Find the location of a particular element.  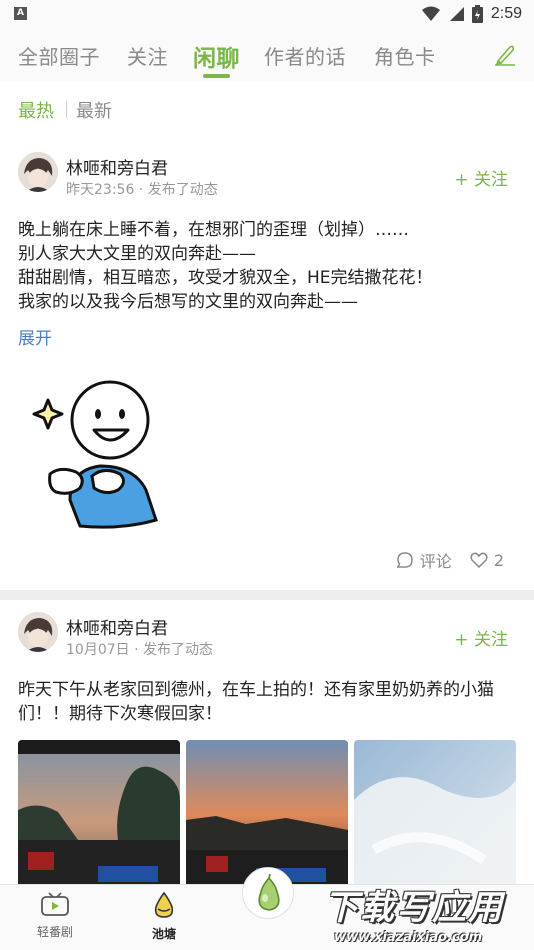

nav-light-anime: 轻番剧 is located at coordinates (55, 915).